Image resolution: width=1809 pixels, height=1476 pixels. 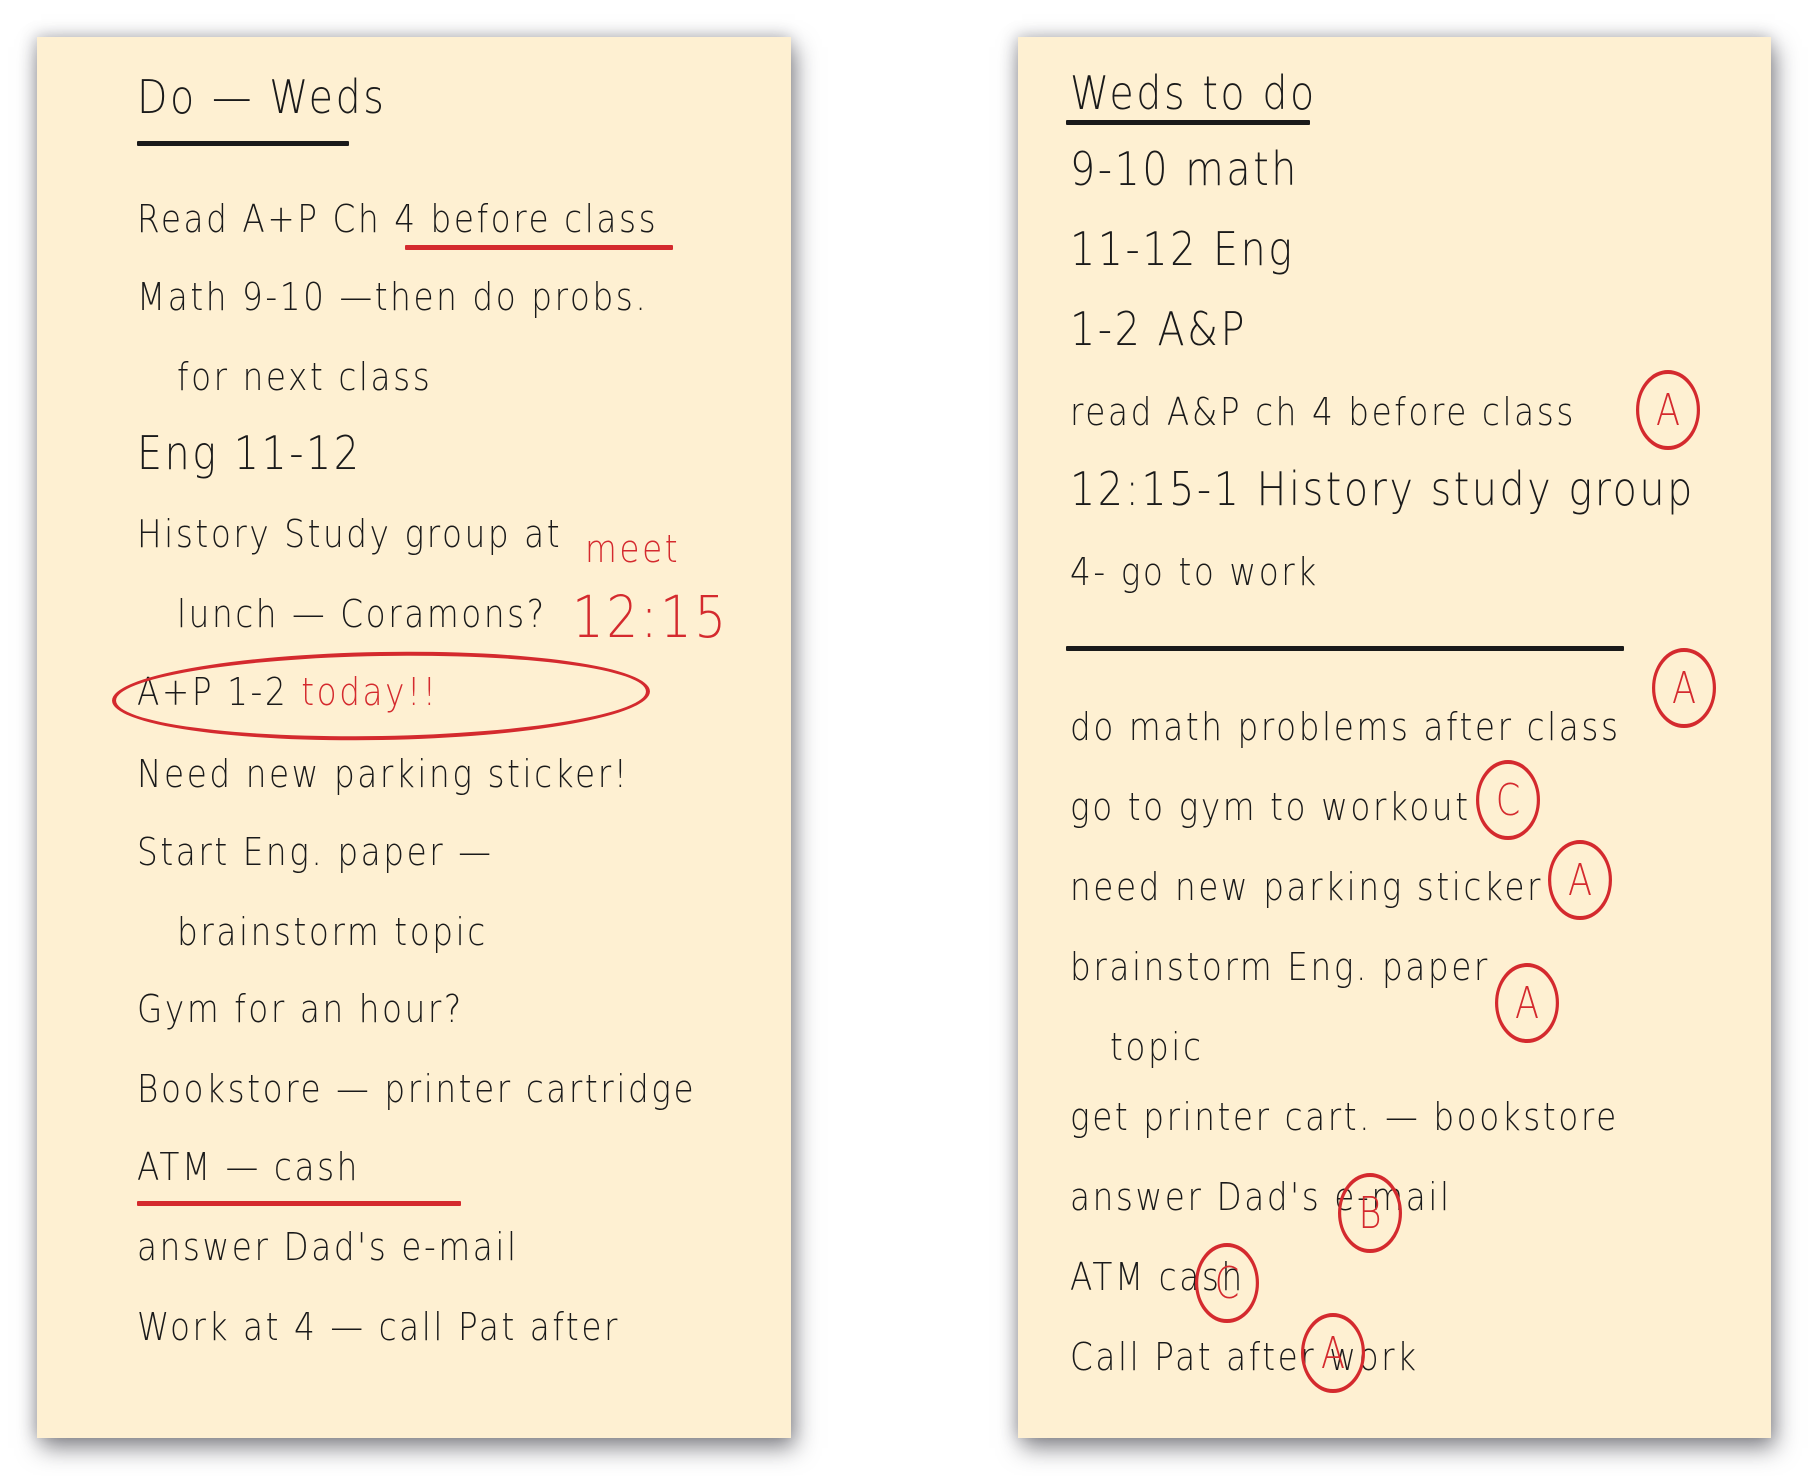 What do you see at coordinates (1188, 122) in the screenshot?
I see `right-title-underline` at bounding box center [1188, 122].